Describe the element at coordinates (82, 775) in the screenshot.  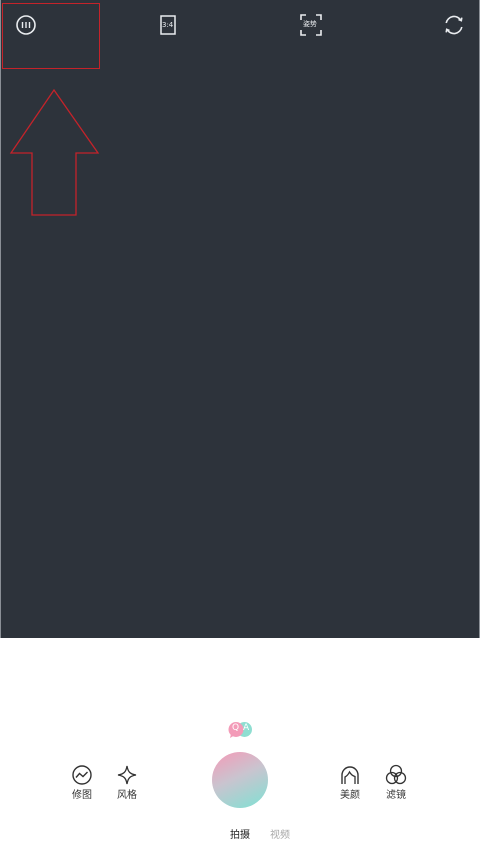
I see `retouch-icon` at that location.